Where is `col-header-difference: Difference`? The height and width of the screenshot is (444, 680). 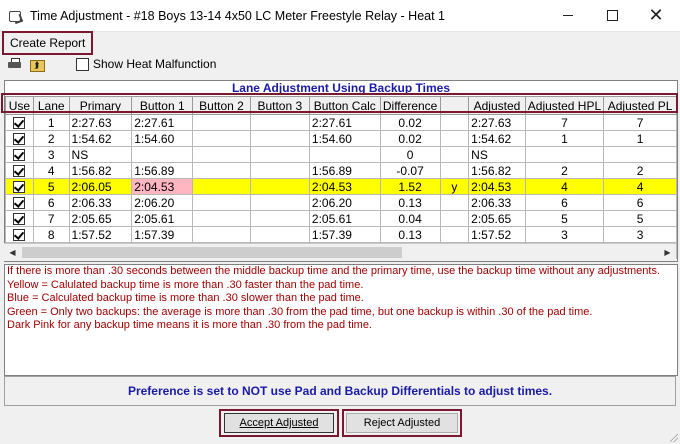
col-header-difference: Difference is located at coordinates (410, 105).